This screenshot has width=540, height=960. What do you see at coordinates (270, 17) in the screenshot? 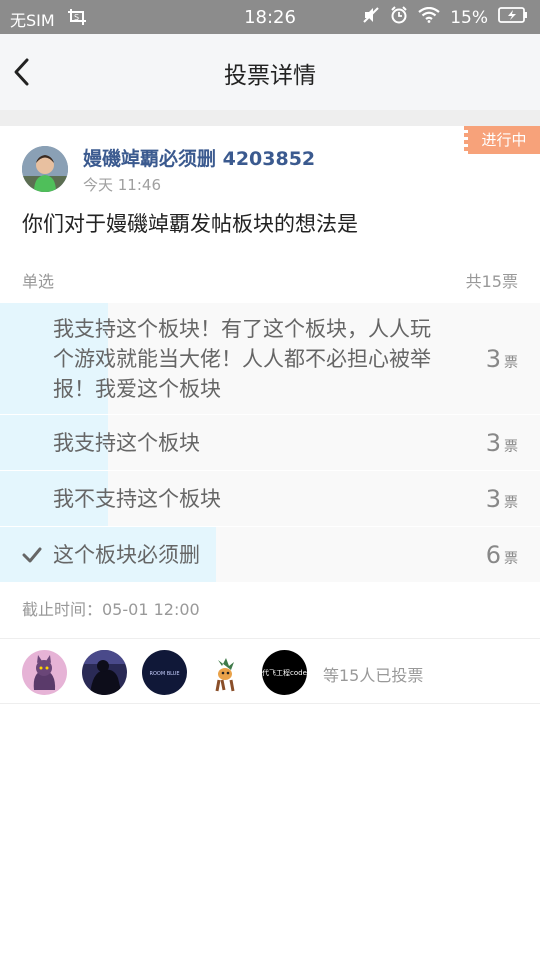
I see `status-bar: 无SIM S 18:26 15%` at bounding box center [270, 17].